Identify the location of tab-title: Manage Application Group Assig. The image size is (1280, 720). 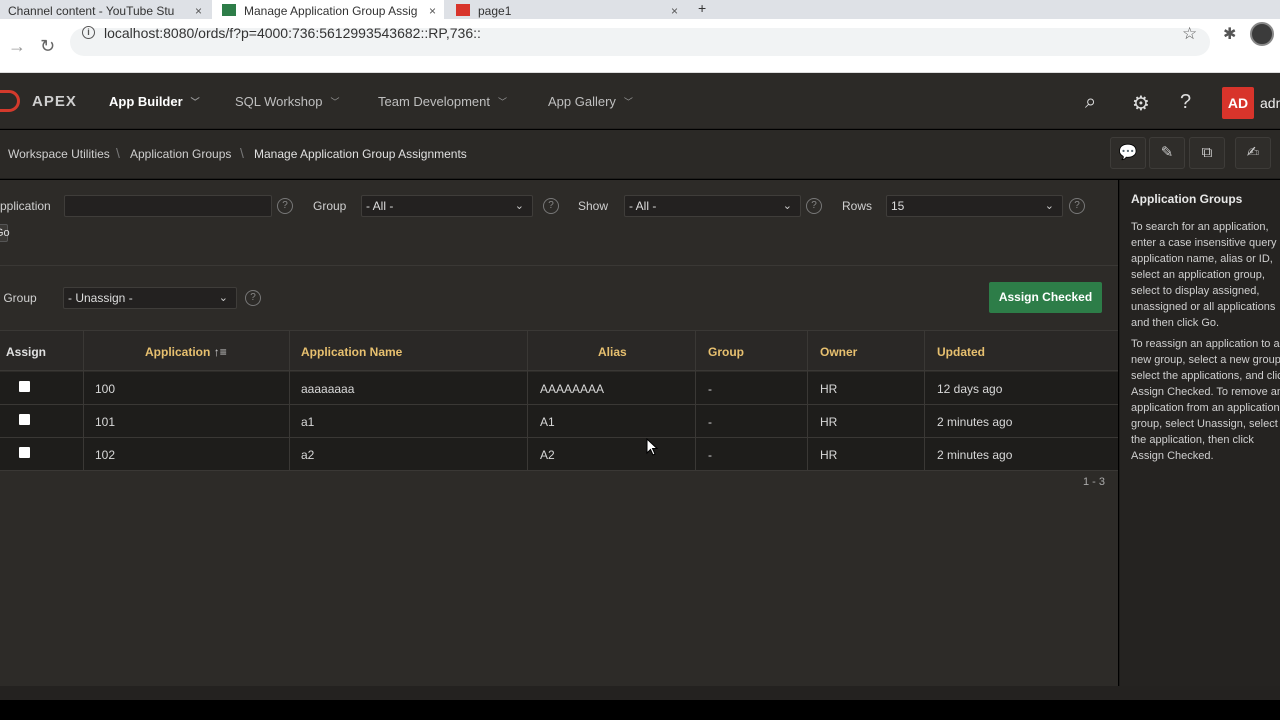
(331, 11).